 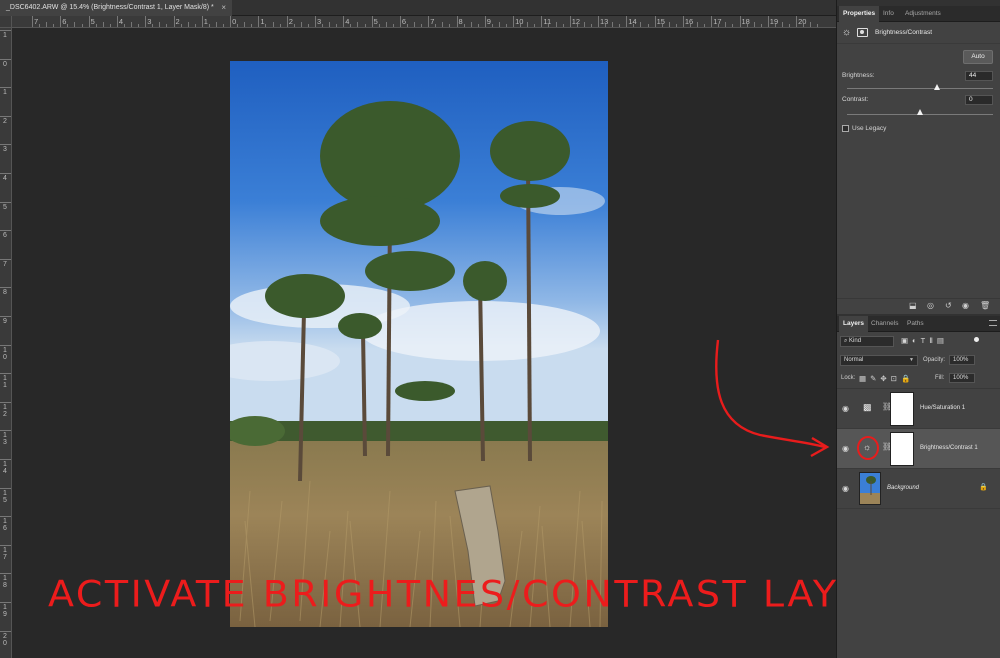 I want to click on close-icon: ×, so click(x=223, y=8).